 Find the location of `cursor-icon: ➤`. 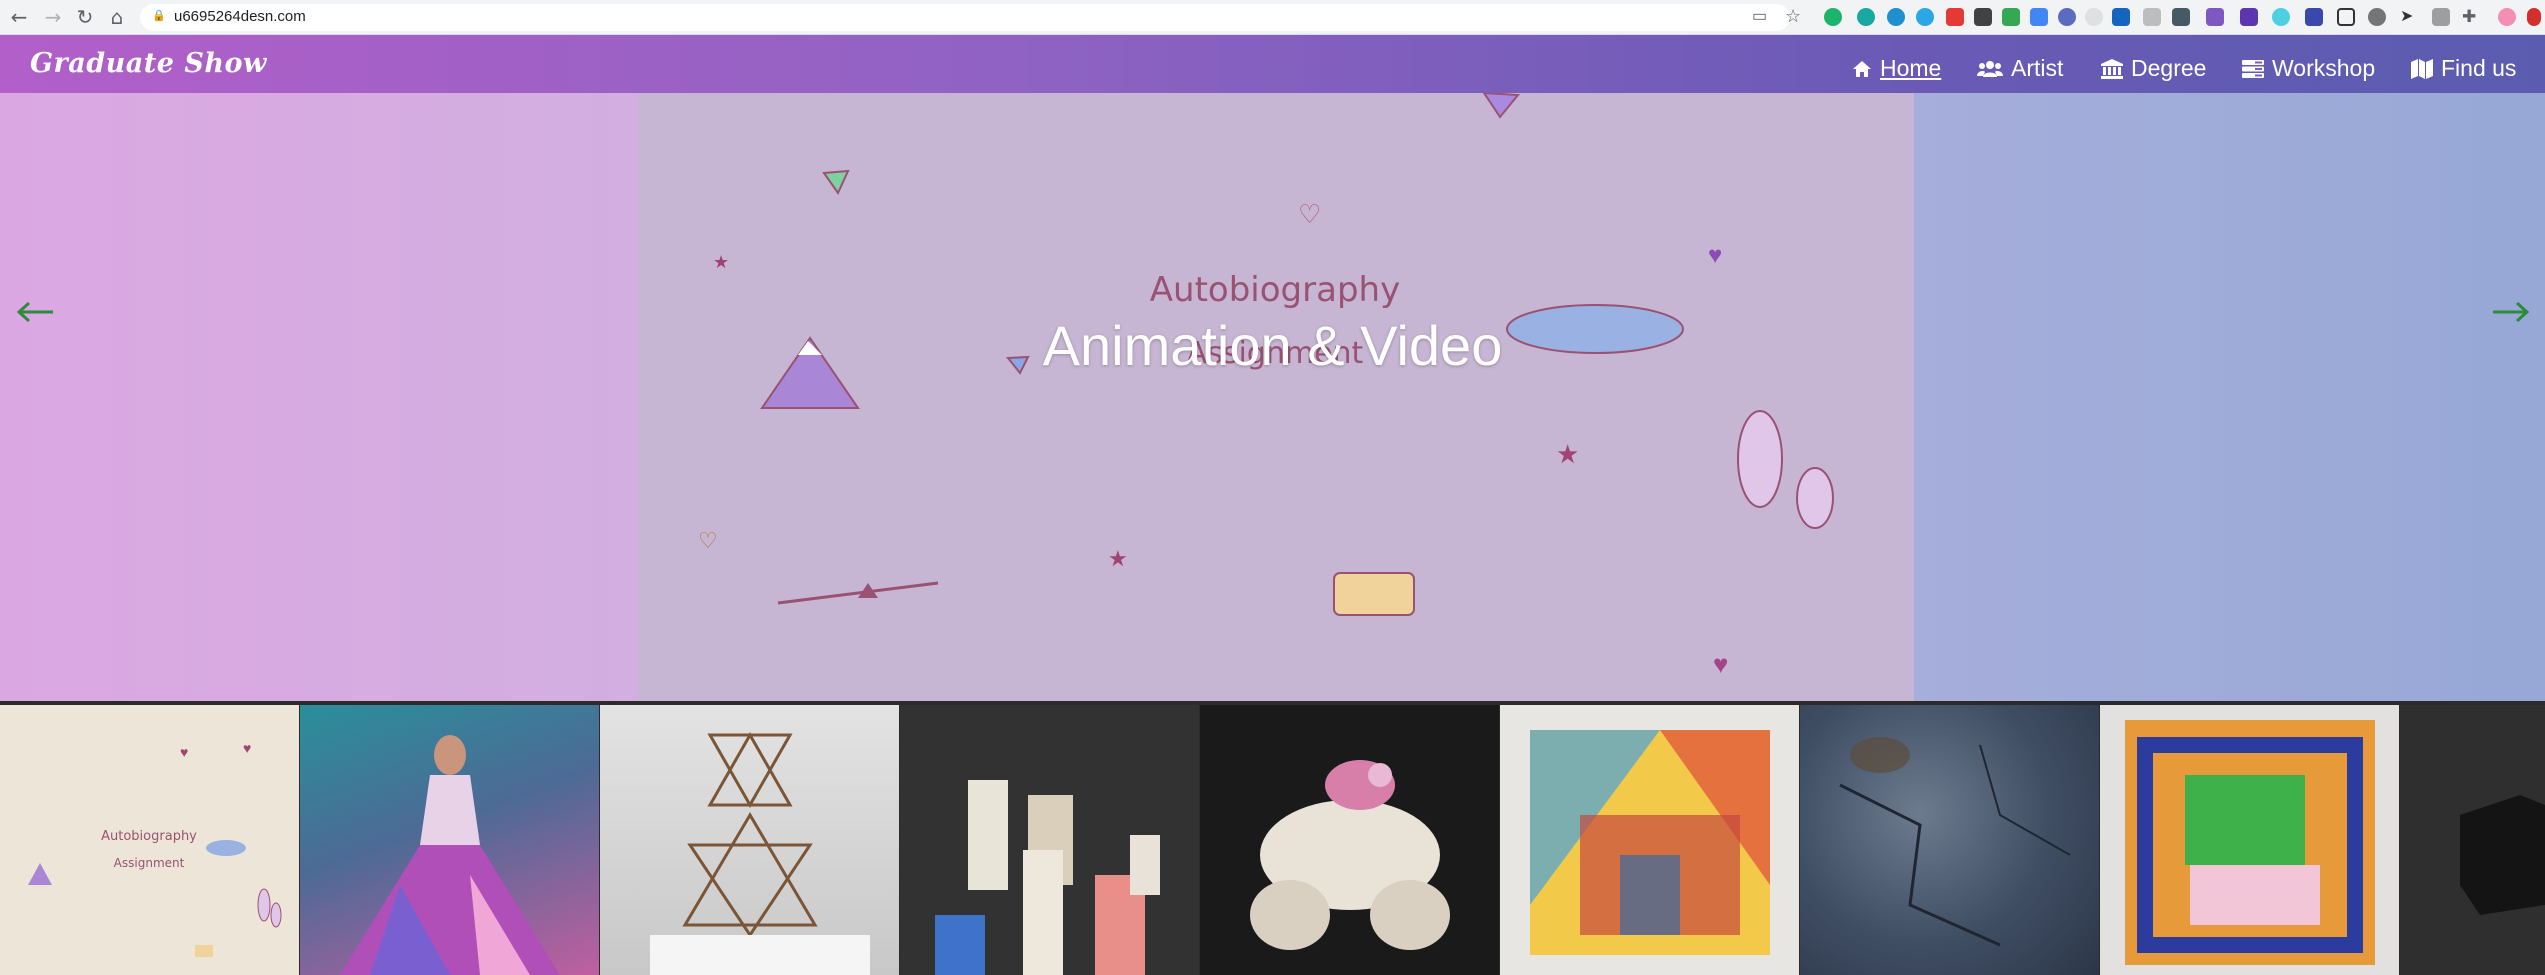

cursor-icon: ➤ is located at coordinates (2409, 17).